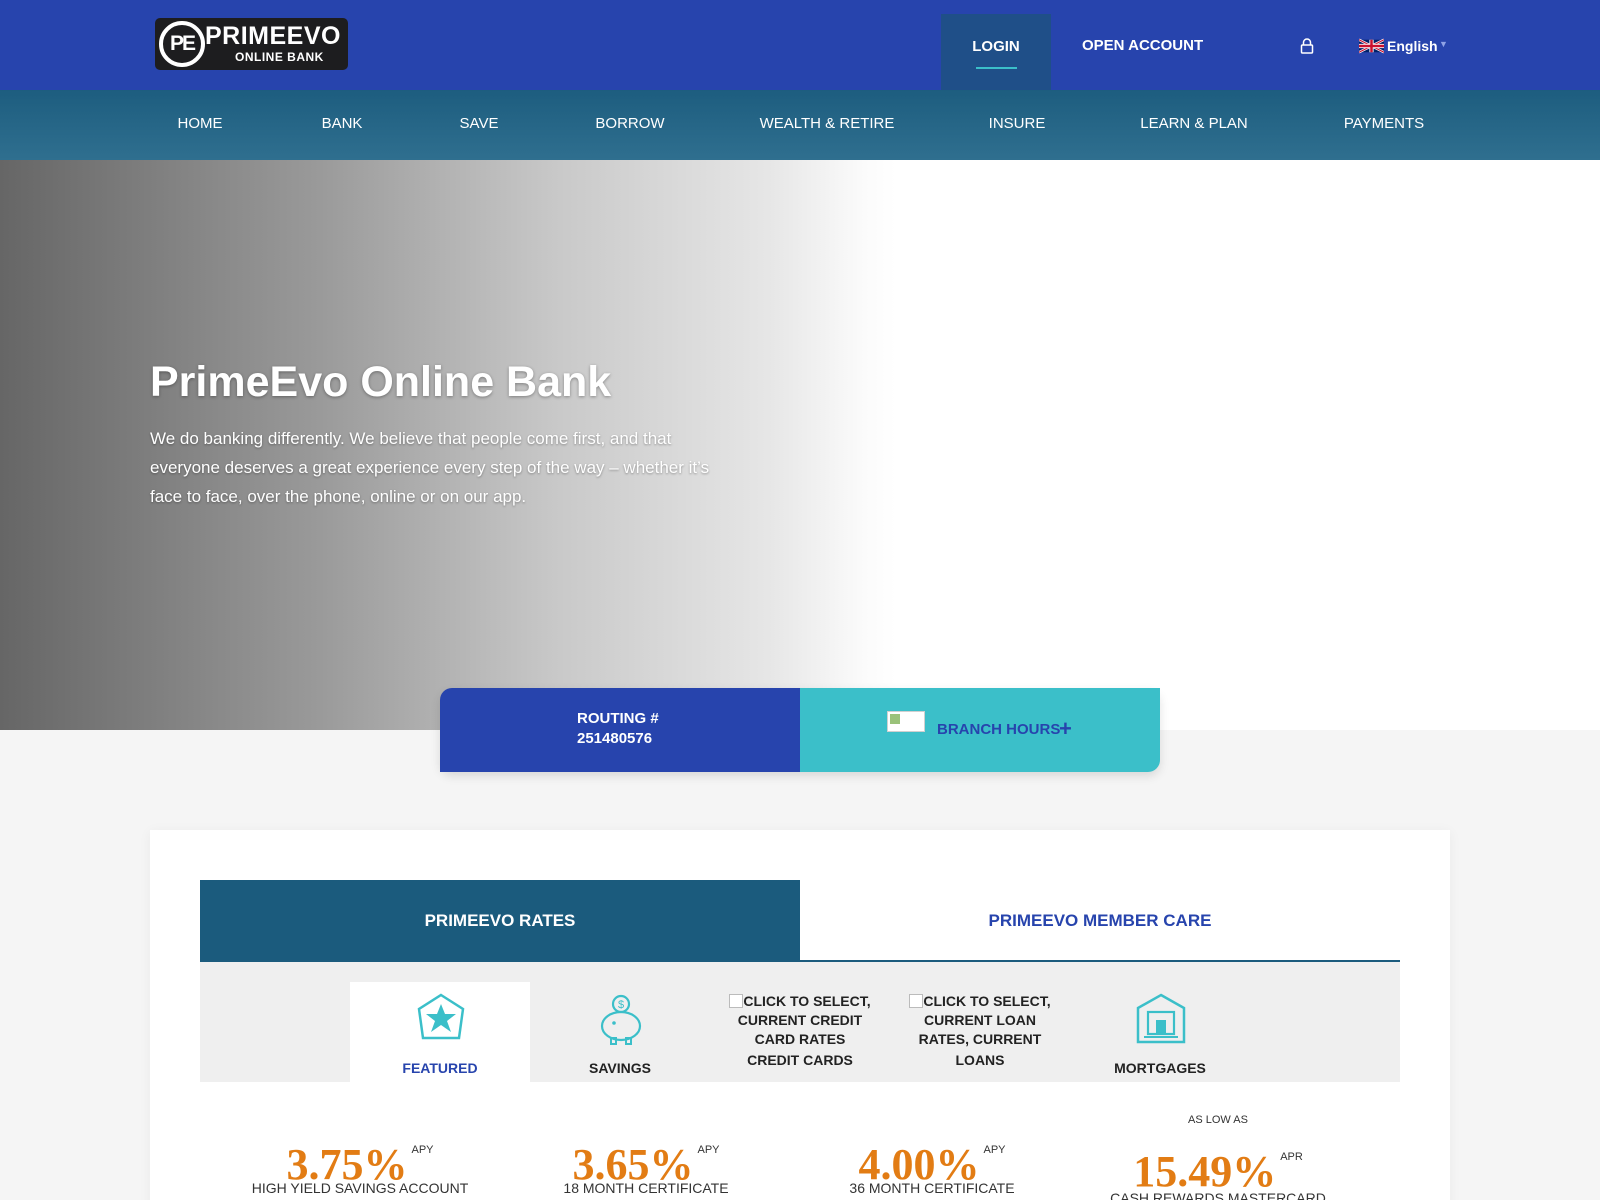  Describe the element at coordinates (618, 718) in the screenshot. I see `routing-label: ROUTING #` at that location.